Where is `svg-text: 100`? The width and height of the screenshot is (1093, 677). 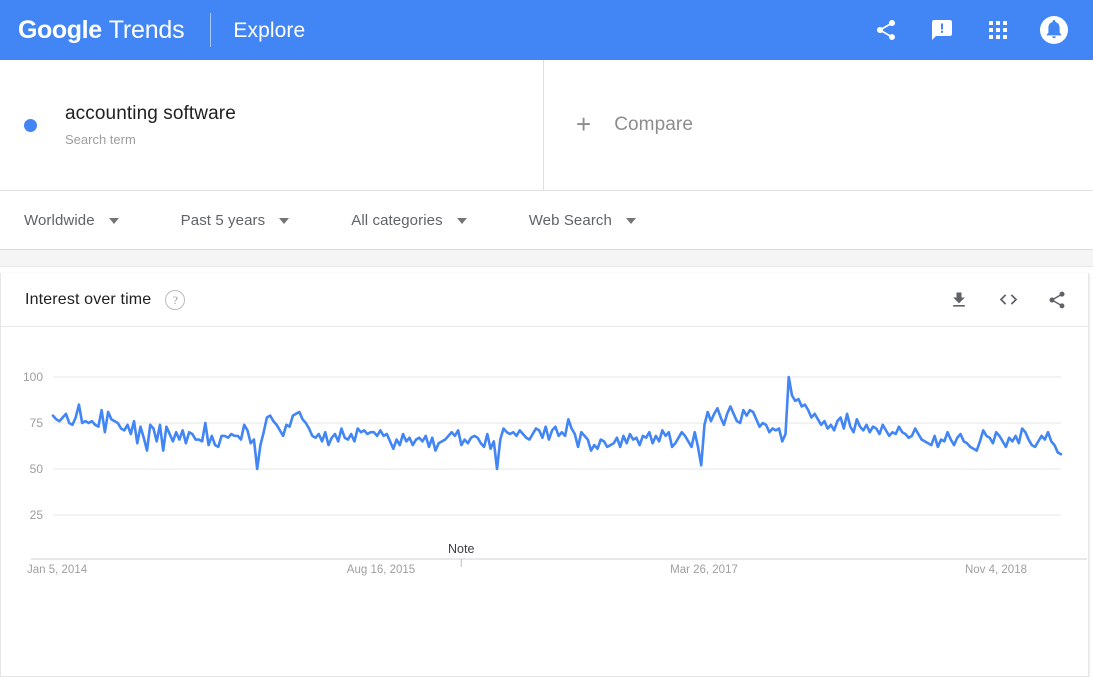
svg-text: 100 is located at coordinates (33, 377).